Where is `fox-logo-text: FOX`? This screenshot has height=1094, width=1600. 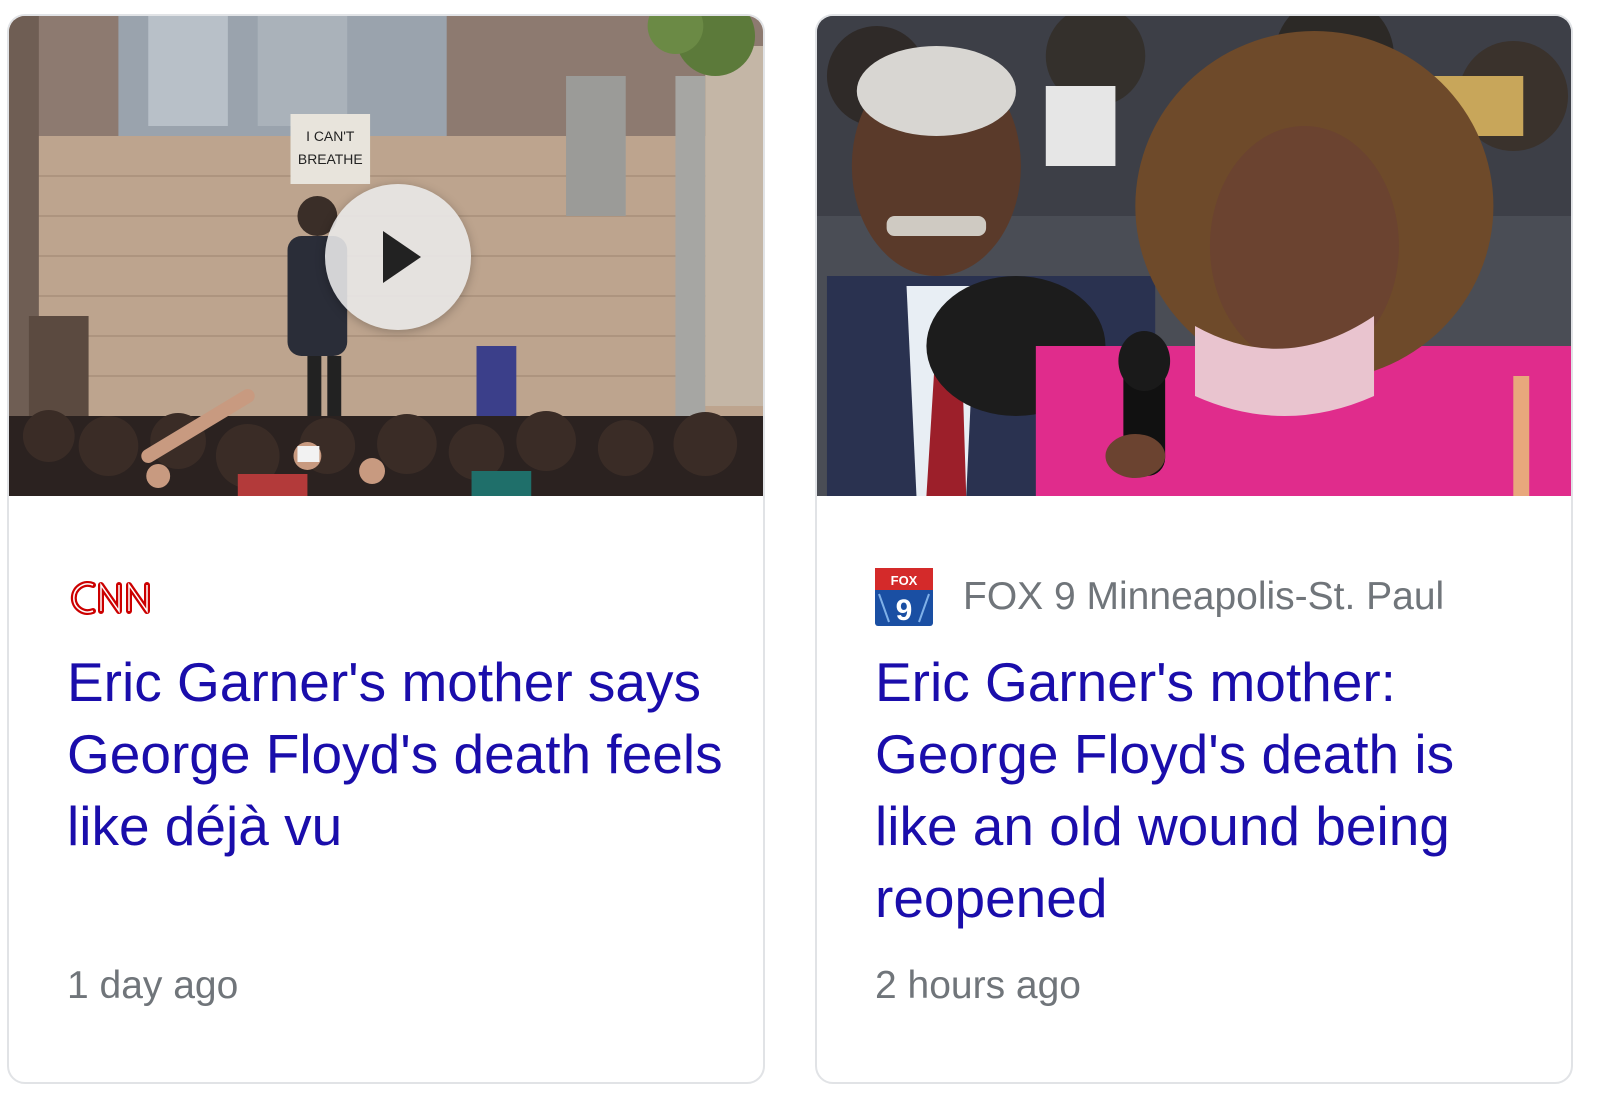
fox-logo-text: FOX is located at coordinates (904, 580).